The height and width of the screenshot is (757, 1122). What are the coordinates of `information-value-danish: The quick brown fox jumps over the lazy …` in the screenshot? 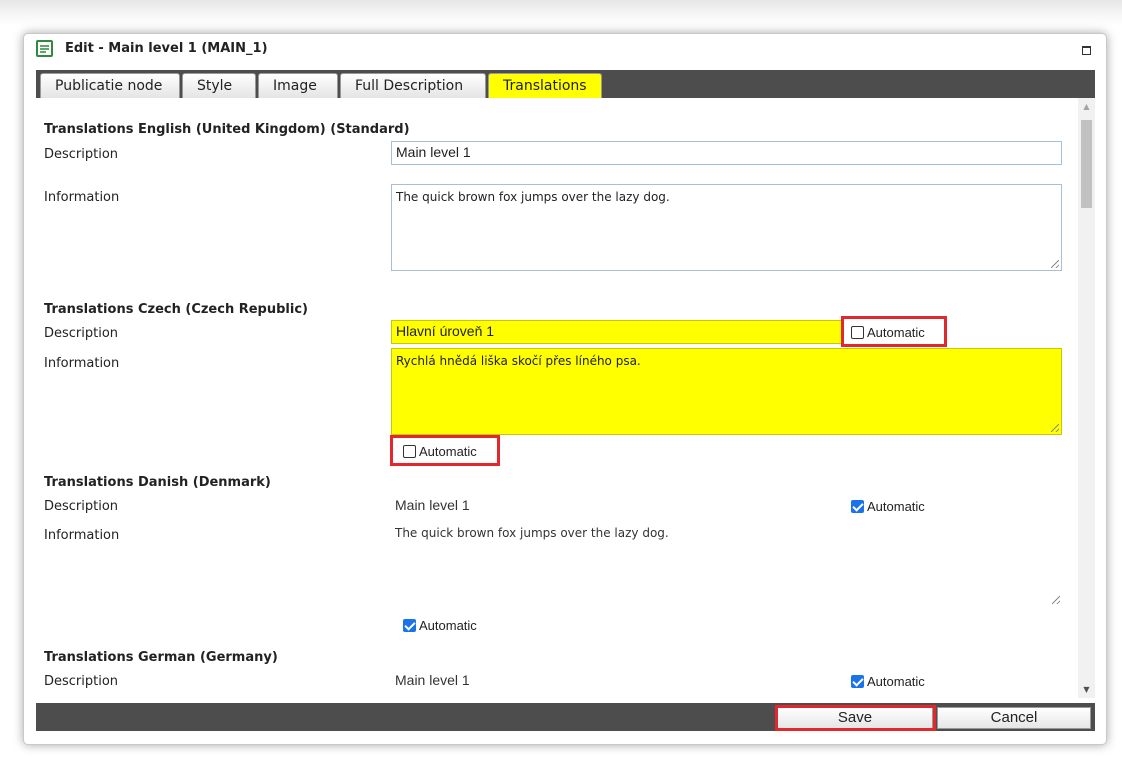 It's located at (532, 533).